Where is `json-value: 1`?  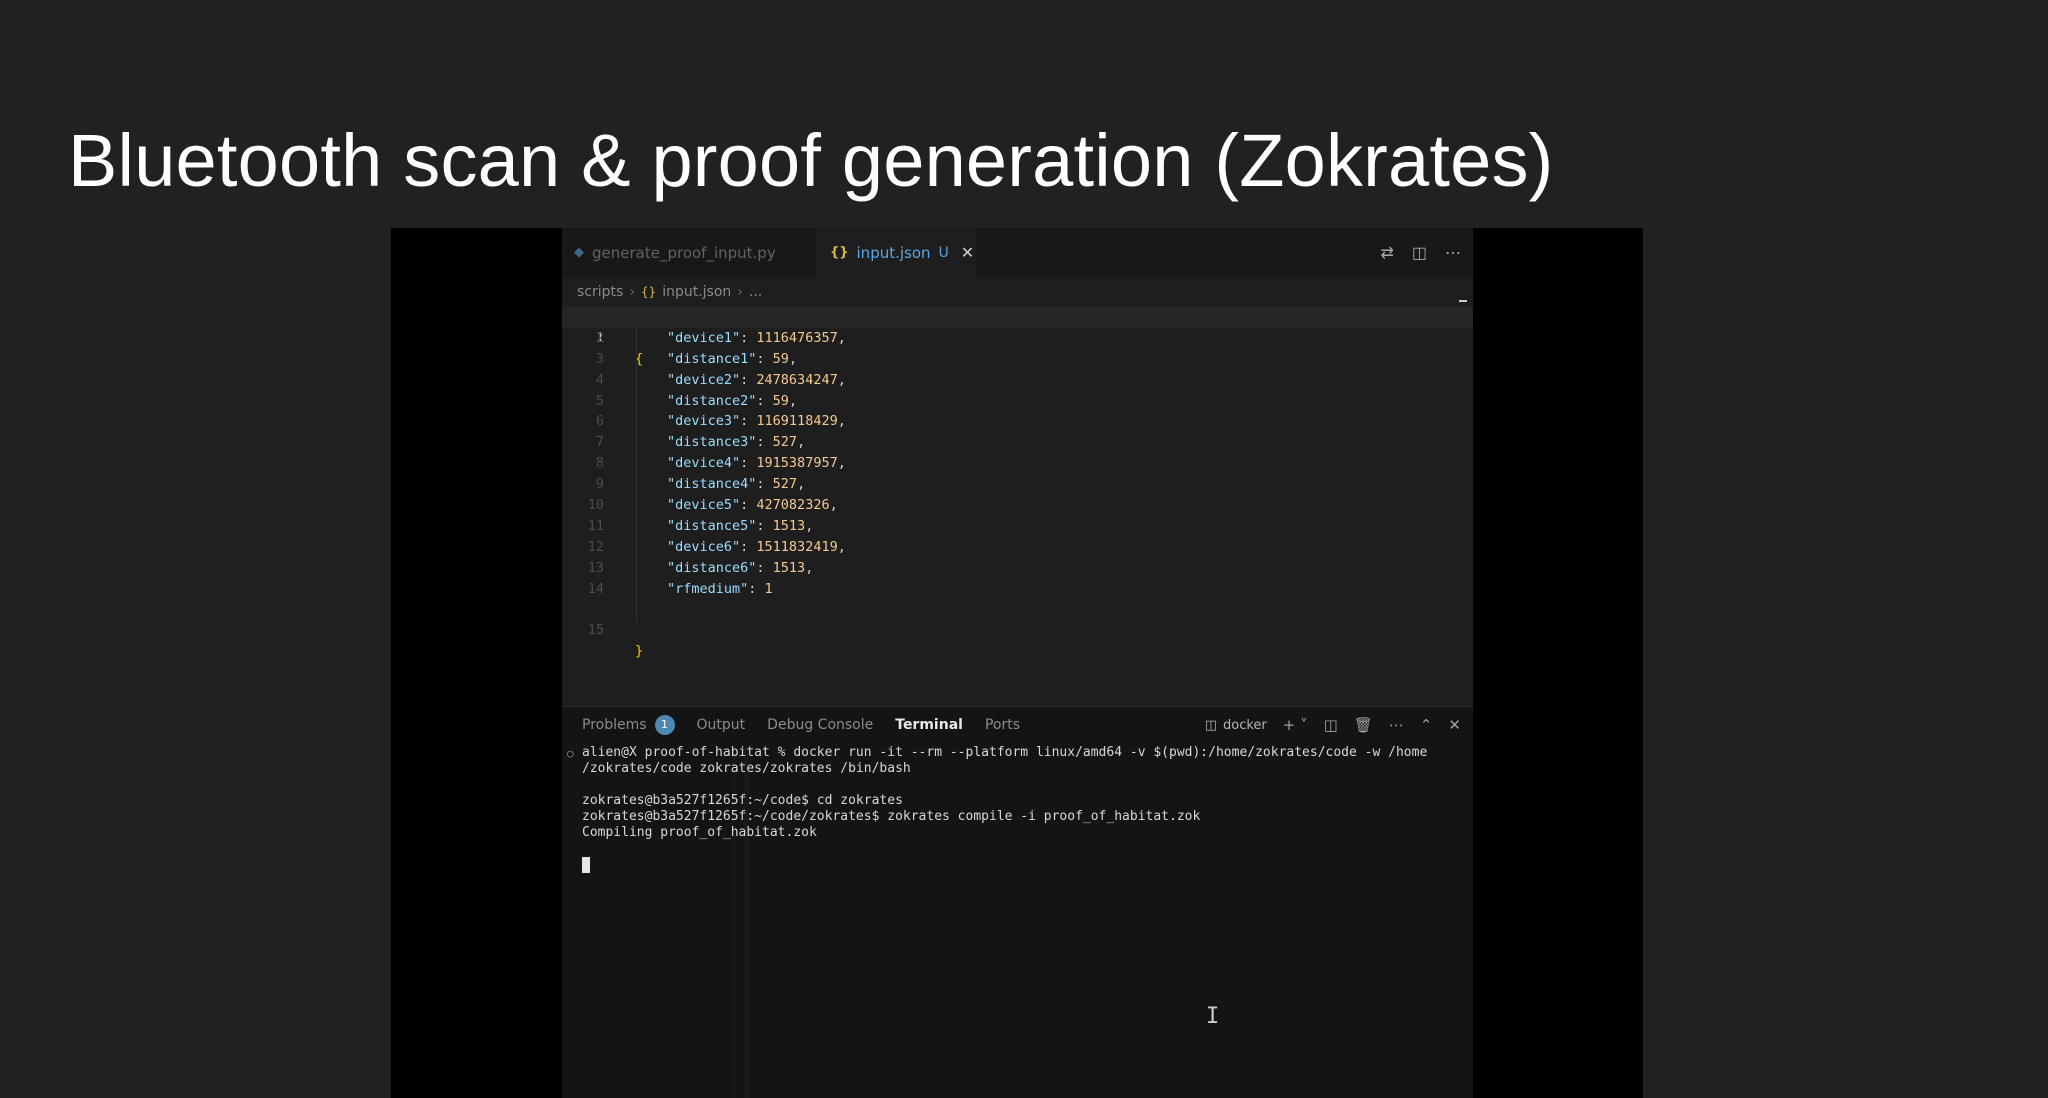
json-value: 1 is located at coordinates (768, 588).